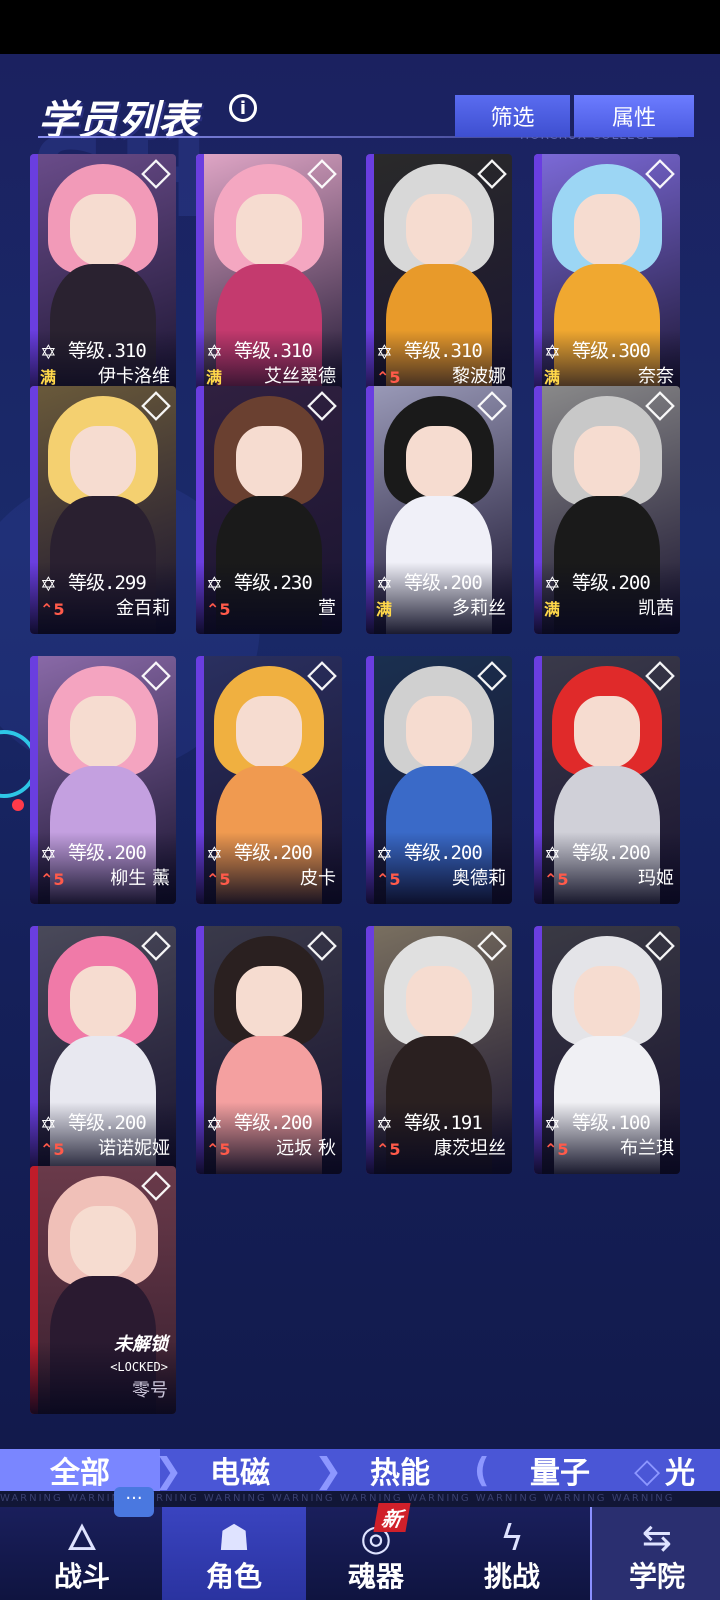 The width and height of the screenshot is (720, 1600). I want to click on student-card: ✡ 等级.200 ⌃5 玛姬, so click(607, 780).